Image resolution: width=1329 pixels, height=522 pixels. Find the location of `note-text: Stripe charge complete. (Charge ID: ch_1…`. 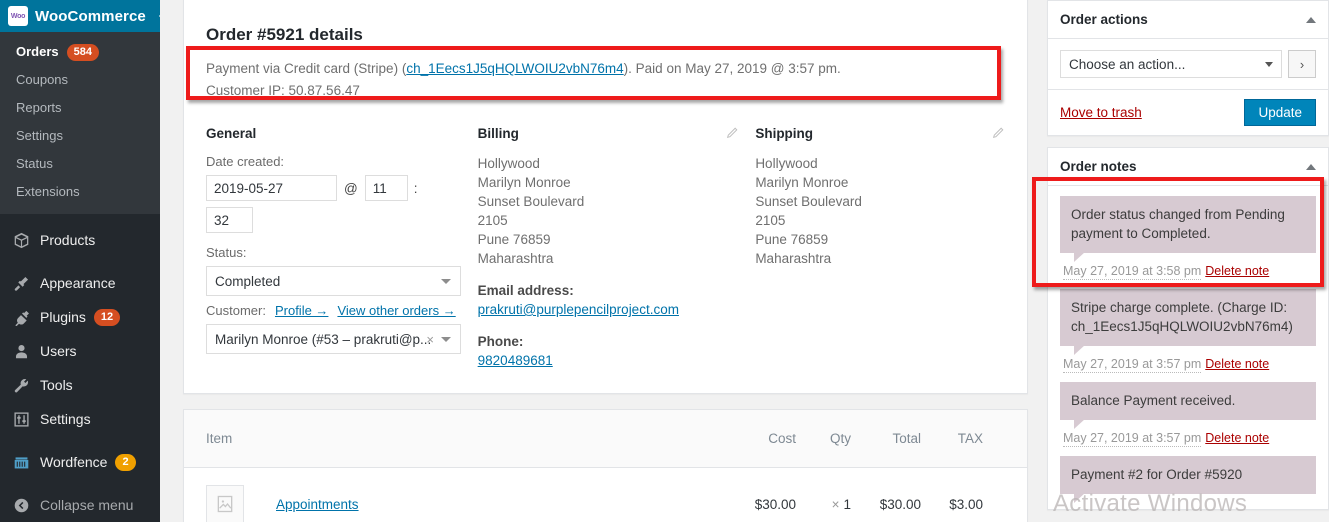

note-text: Stripe charge complete. (Charge ID: ch_1… is located at coordinates (1188, 322).